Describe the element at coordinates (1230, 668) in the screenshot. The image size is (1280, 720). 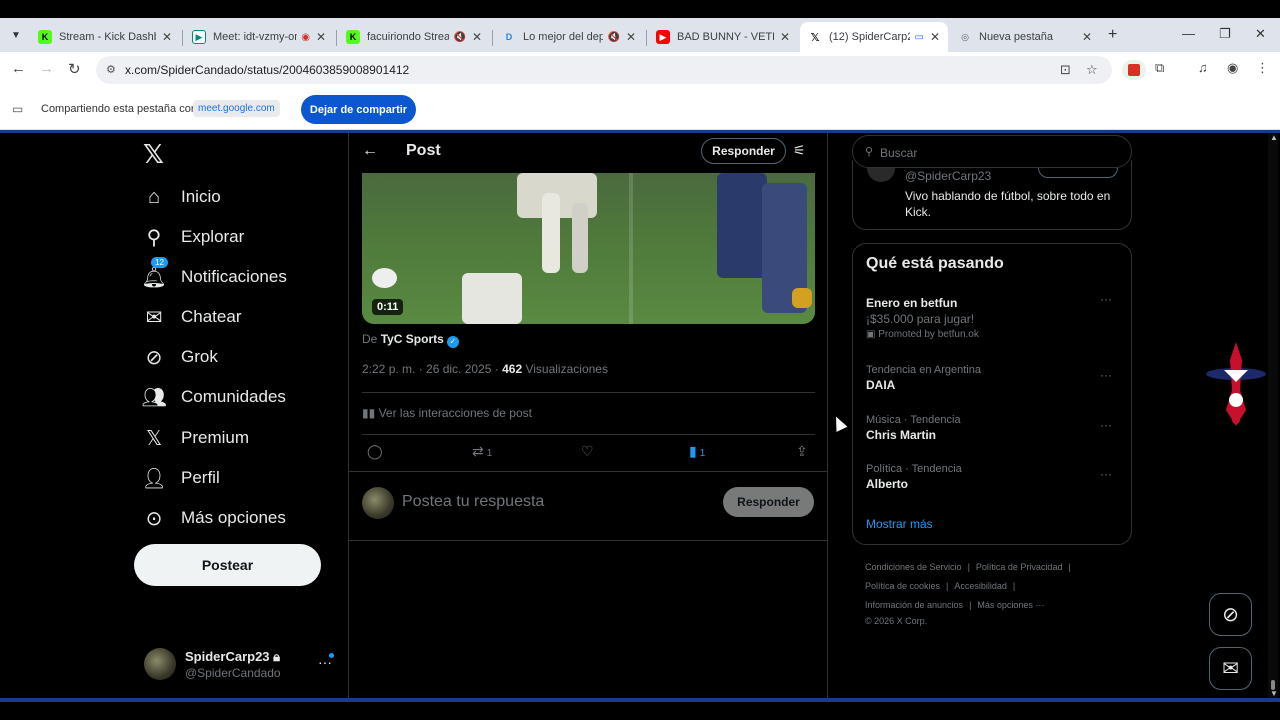
I see `messages-fab-icon: ✉` at that location.